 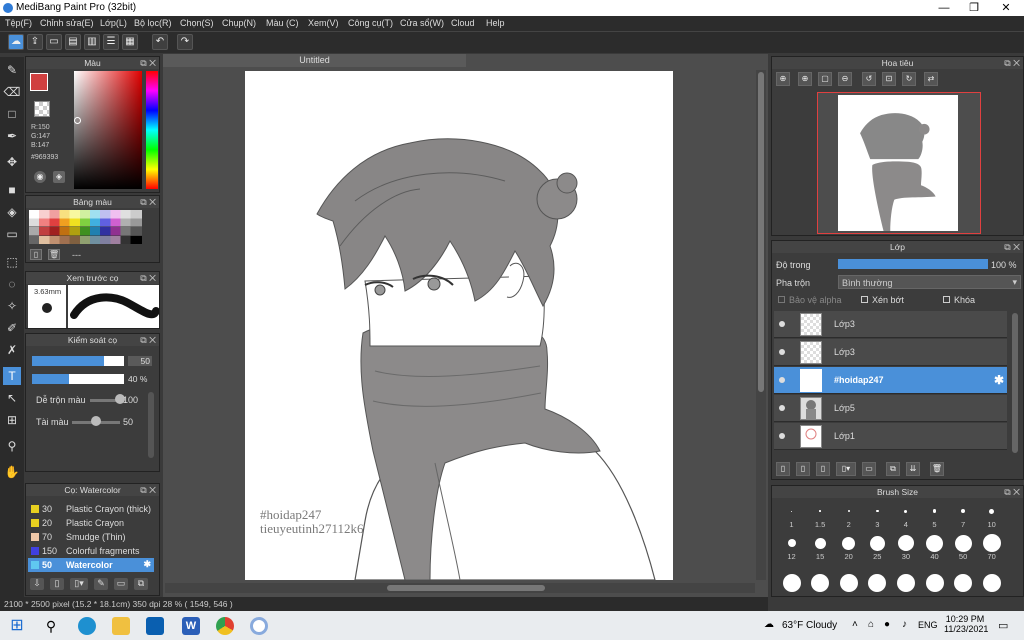 What do you see at coordinates (197, 23) in the screenshot?
I see `menu-select: Chọn(S)` at bounding box center [197, 23].